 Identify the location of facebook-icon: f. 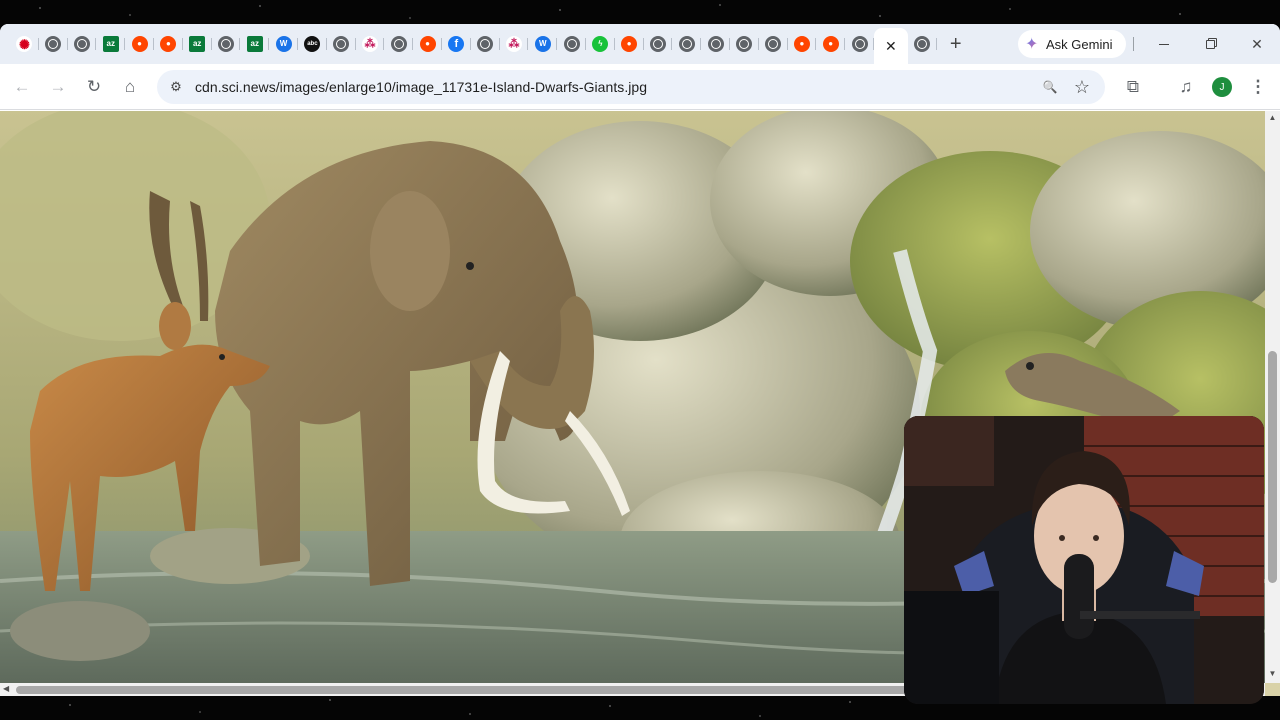
(456, 44).